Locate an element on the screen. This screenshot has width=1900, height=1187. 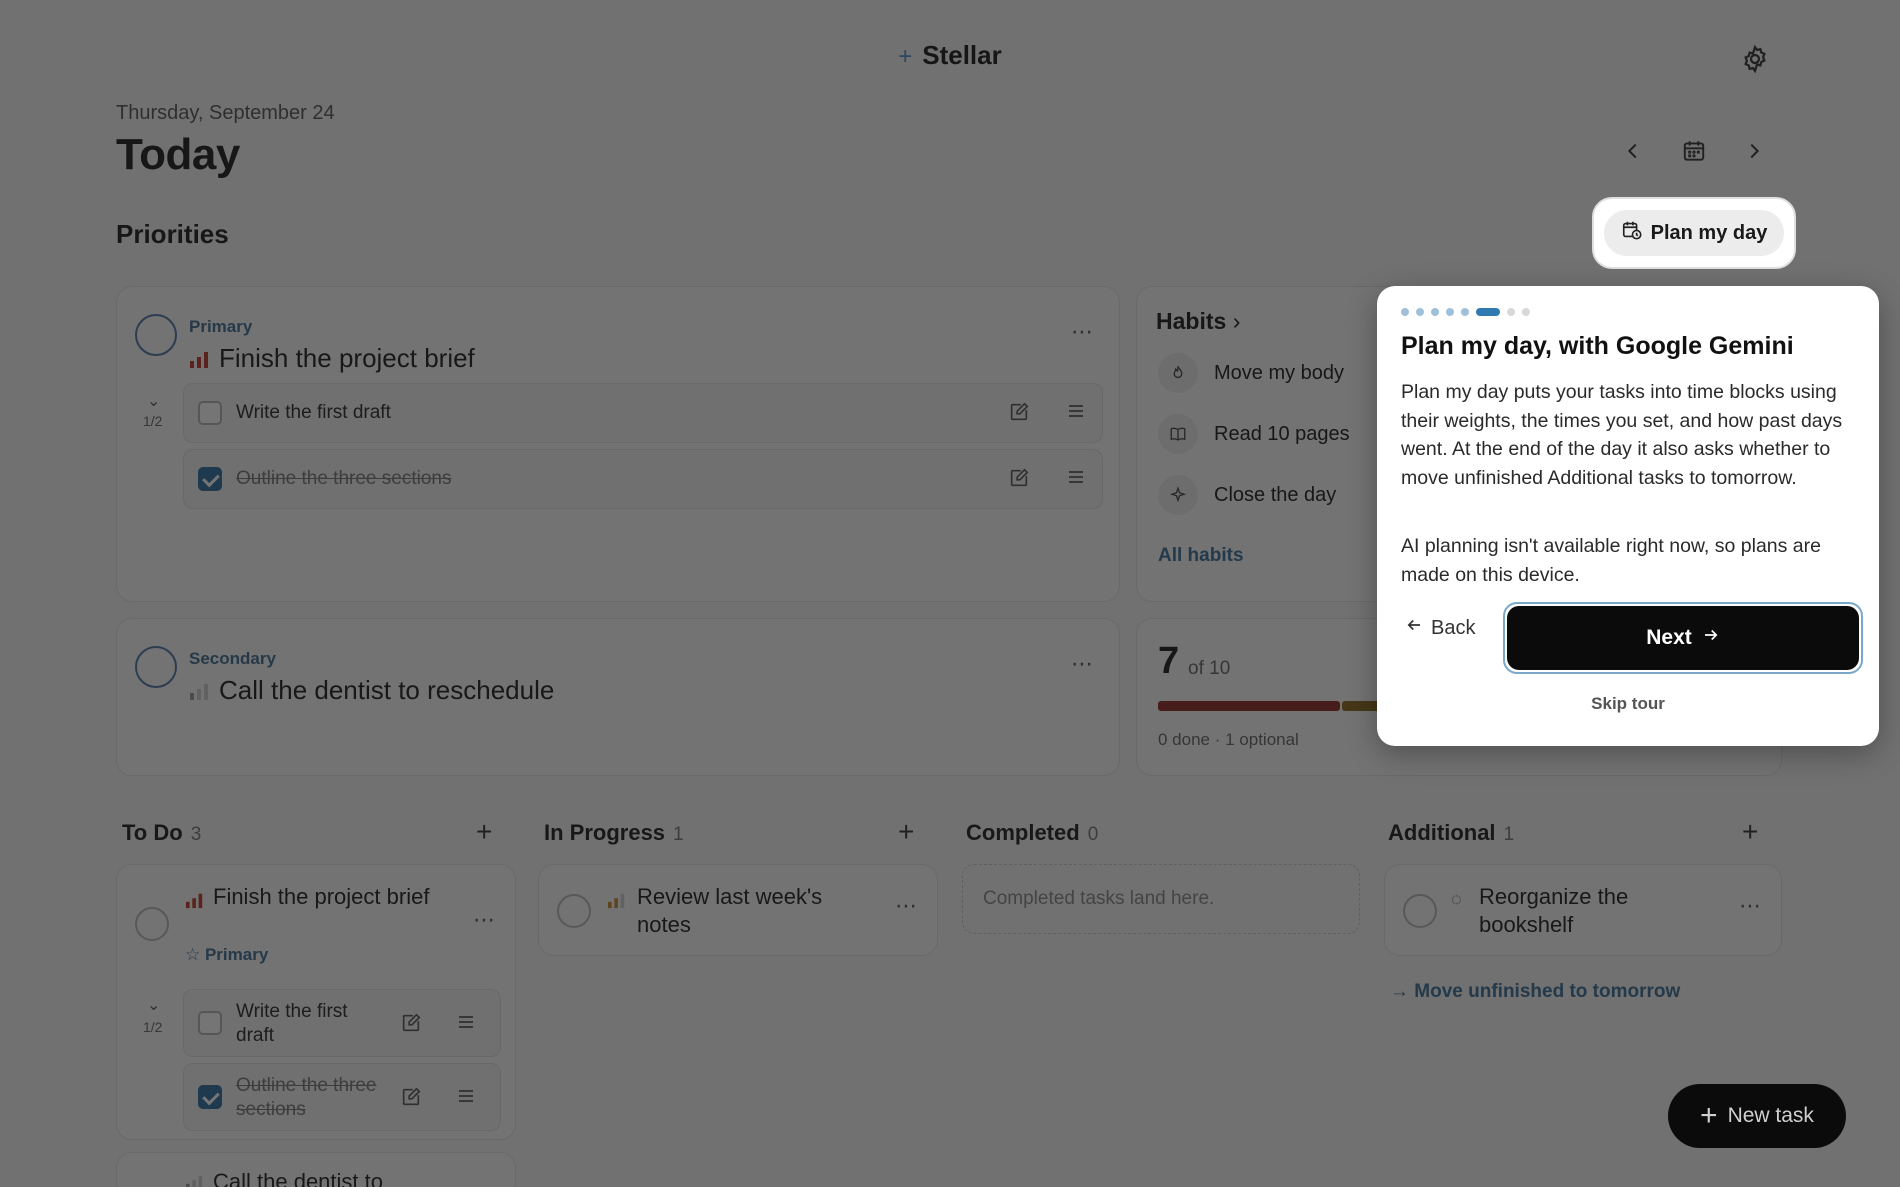
calendar-clock-icon is located at coordinates (1632, 233).